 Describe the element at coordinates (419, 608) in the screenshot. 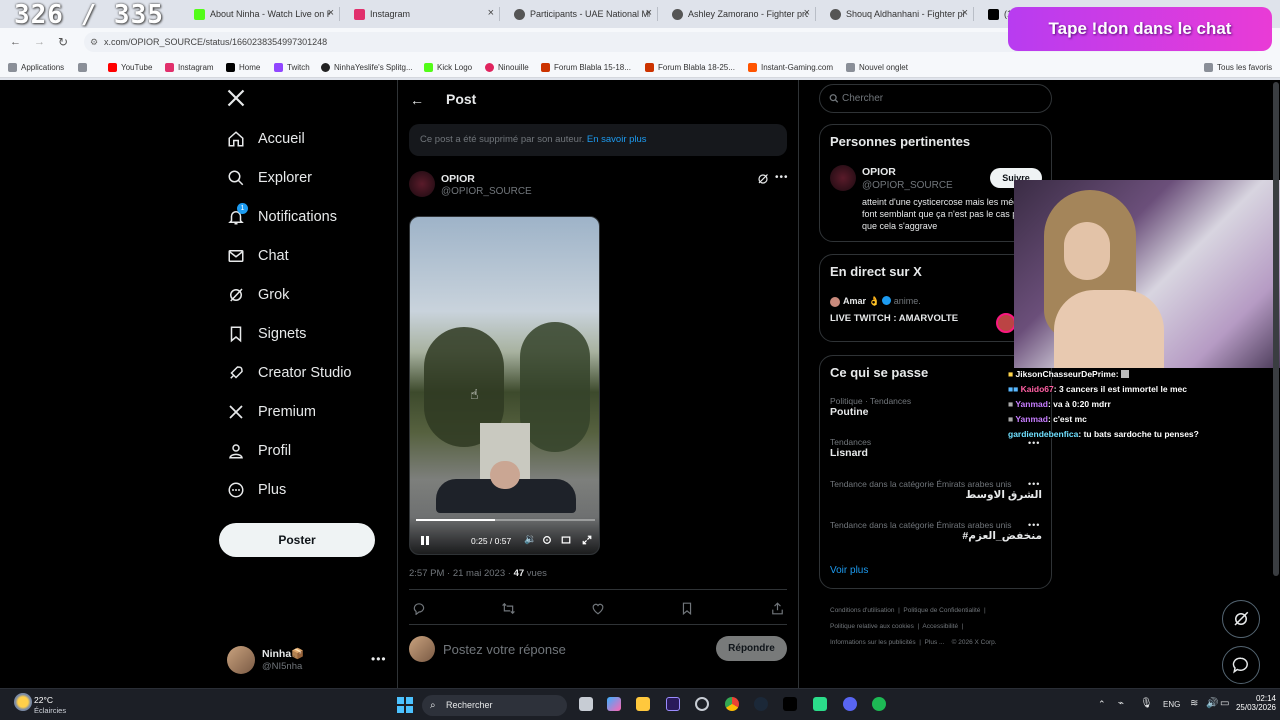

I see `reply-icon` at that location.